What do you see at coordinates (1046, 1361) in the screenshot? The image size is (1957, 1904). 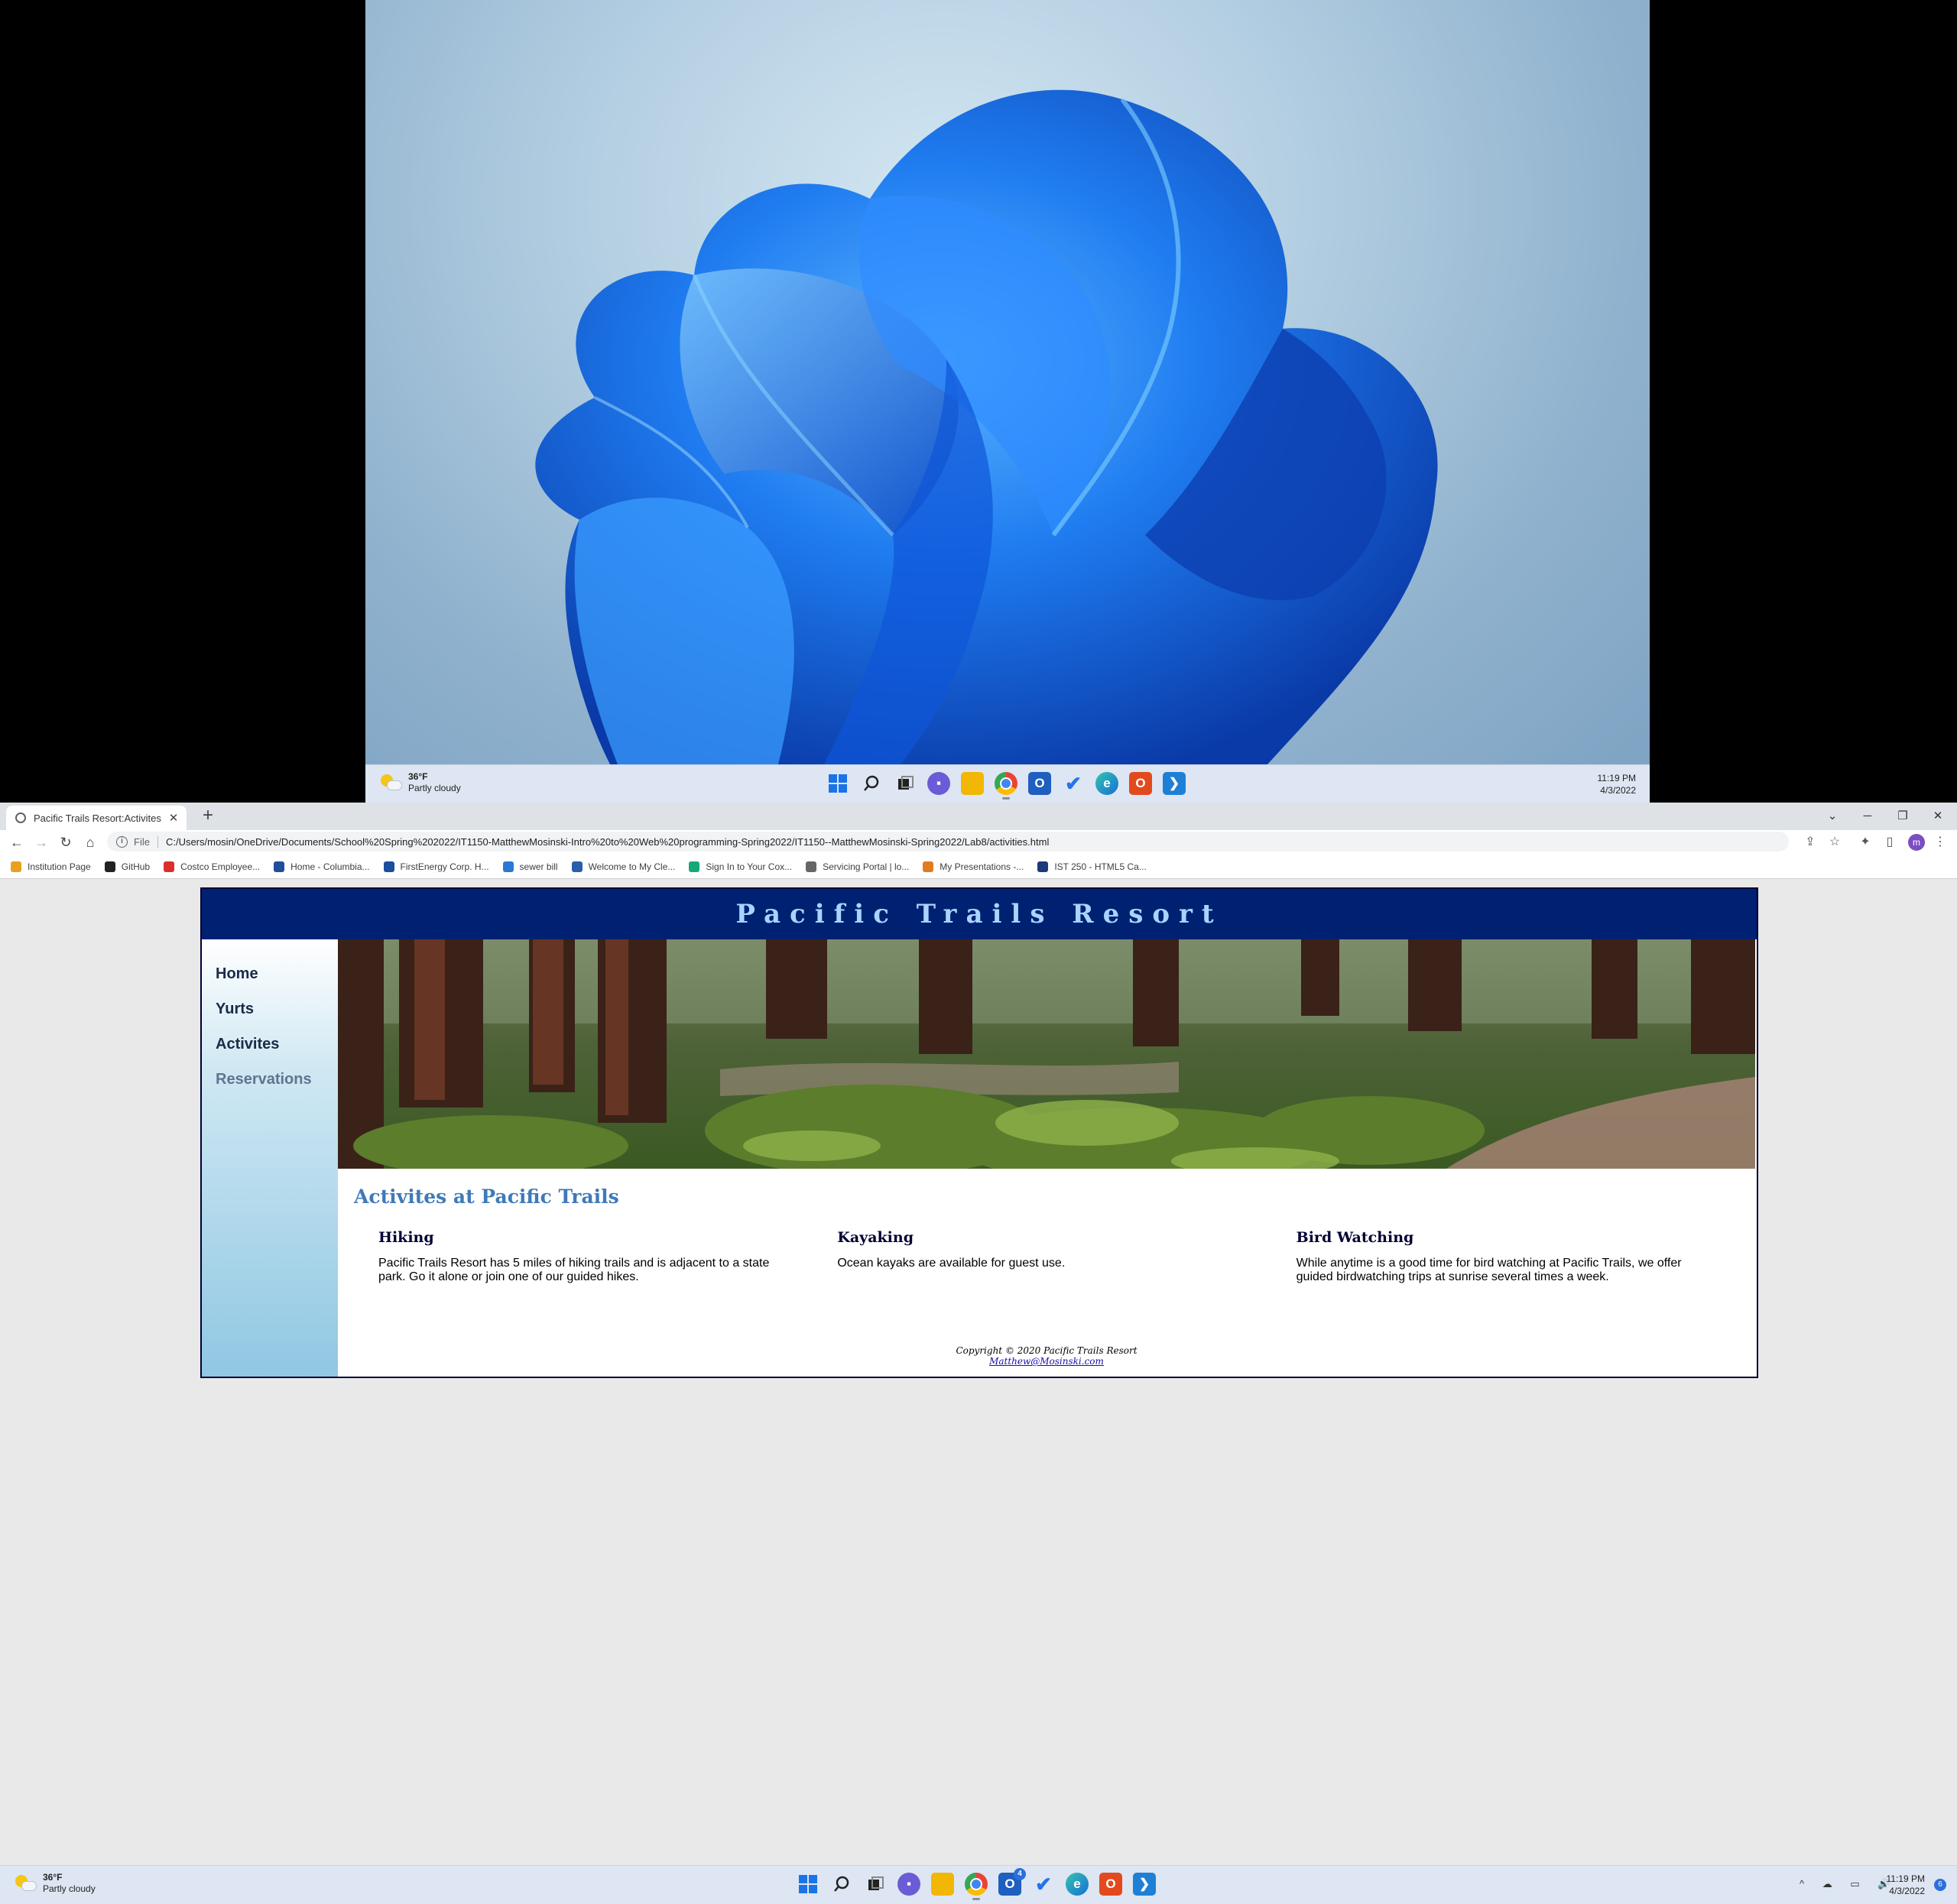 I see `footer-email-link: Matthew@Mosinski.com` at bounding box center [1046, 1361].